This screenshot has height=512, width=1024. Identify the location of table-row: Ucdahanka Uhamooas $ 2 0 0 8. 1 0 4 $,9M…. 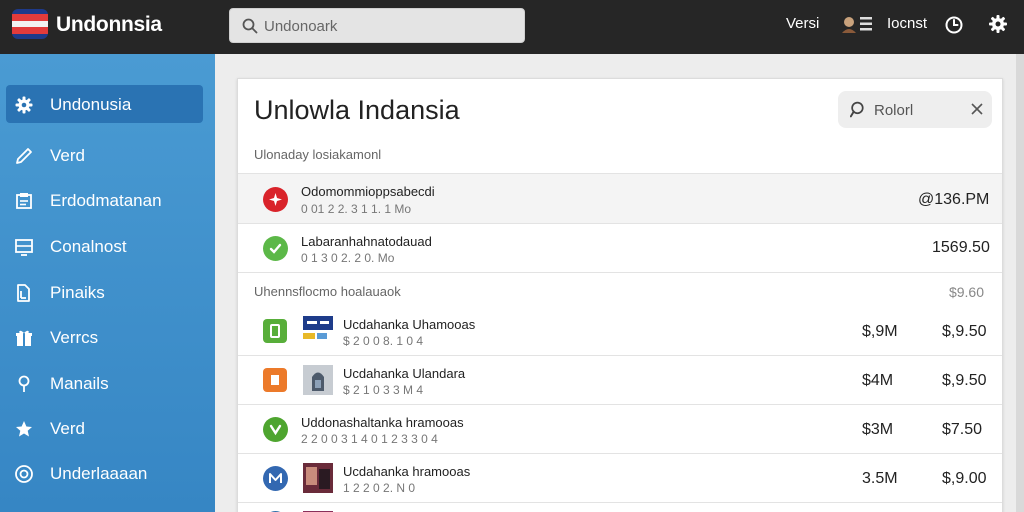
(620, 331).